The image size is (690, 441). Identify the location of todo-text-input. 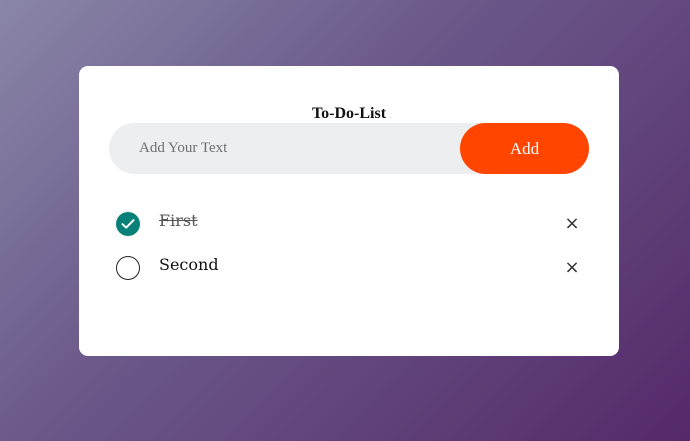
(284, 148).